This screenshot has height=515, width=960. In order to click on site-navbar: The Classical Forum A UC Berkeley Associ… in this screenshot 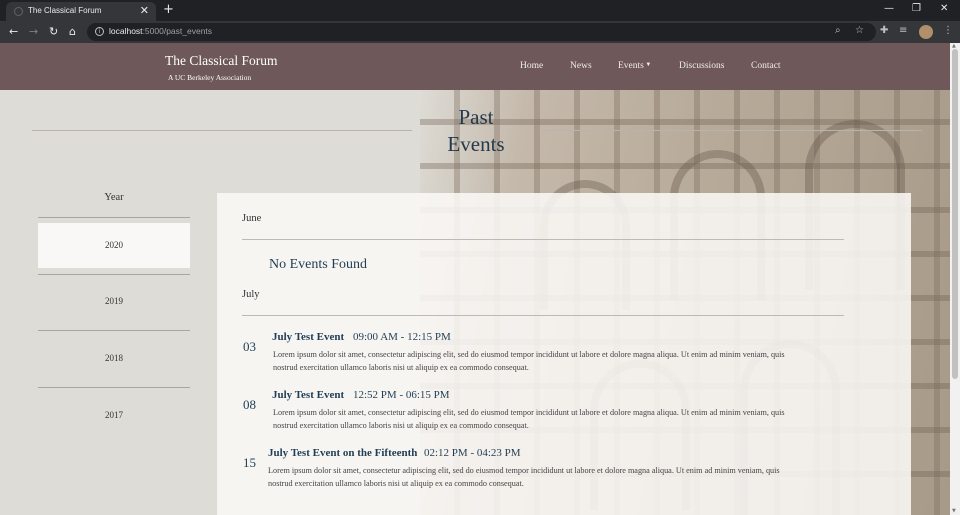, I will do `click(475, 66)`.